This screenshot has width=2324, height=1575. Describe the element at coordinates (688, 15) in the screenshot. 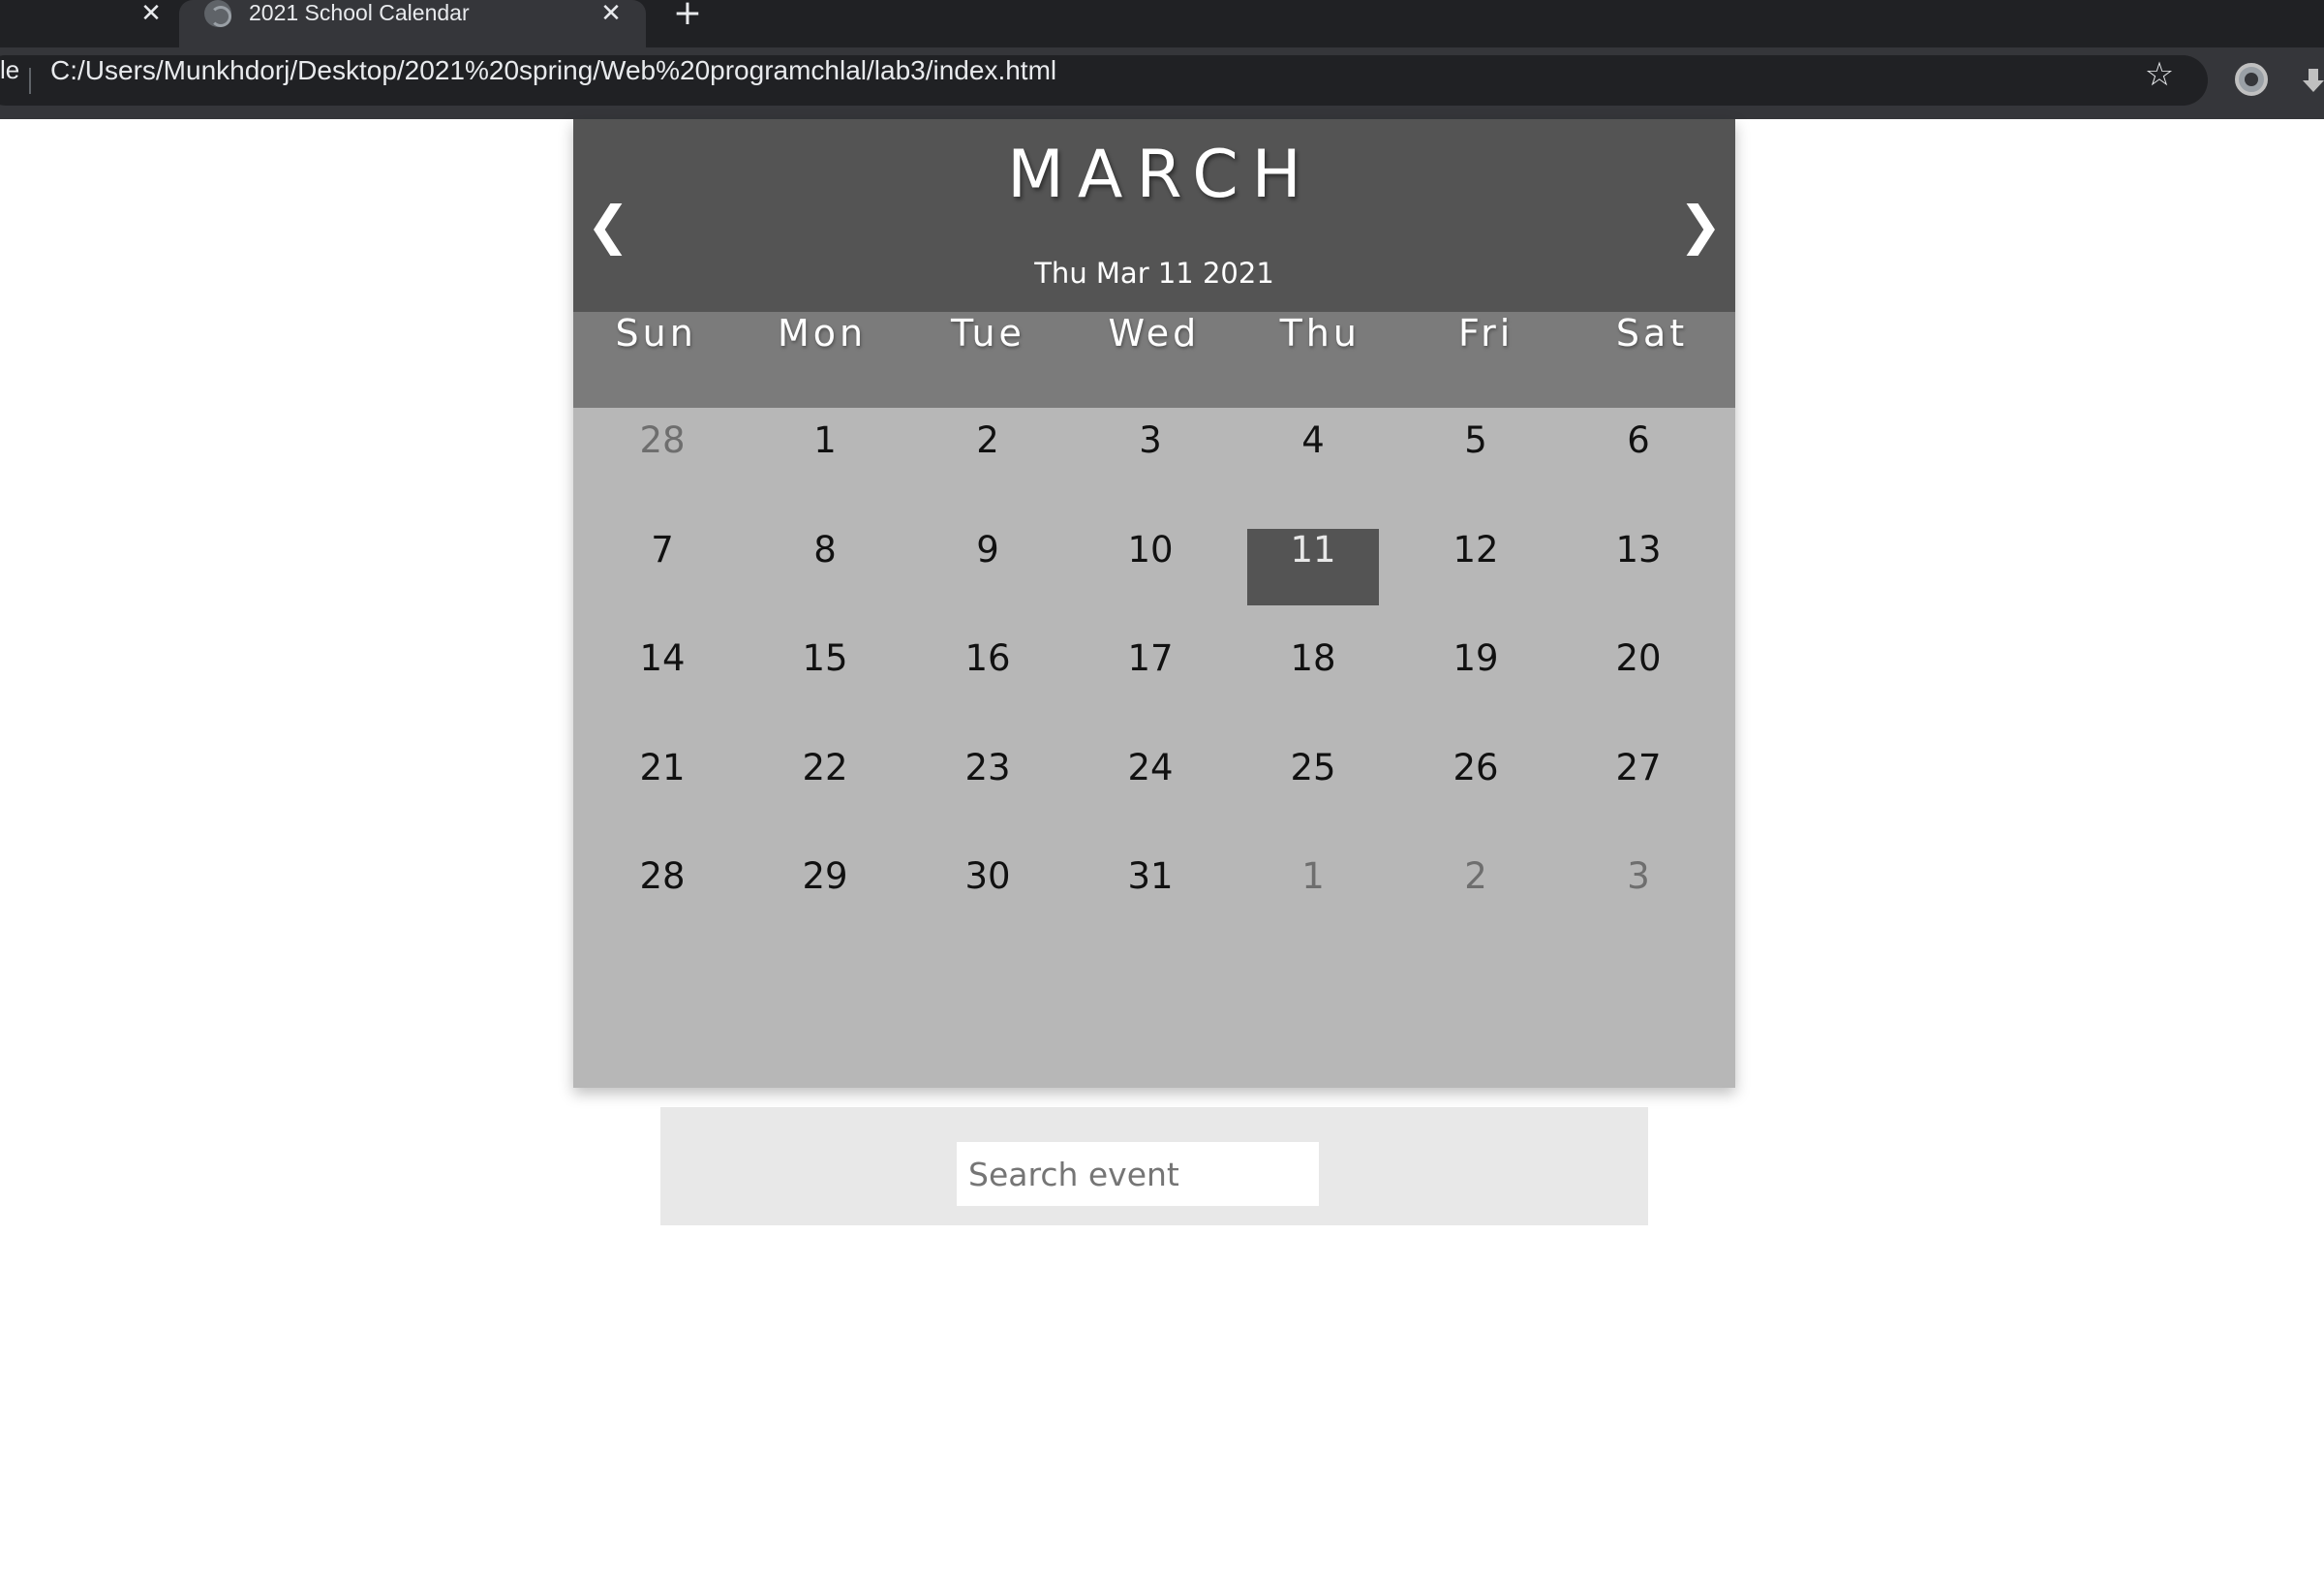

I see `plus-icon: +` at that location.